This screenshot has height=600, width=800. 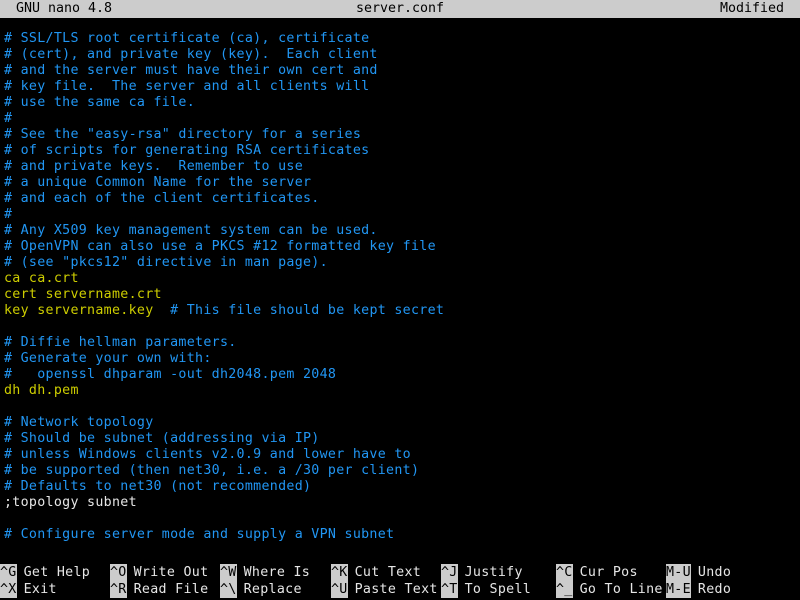 I want to click on editor-line: # openssl dhparam -out dh2048.pem 2048, so click(x=402, y=375).